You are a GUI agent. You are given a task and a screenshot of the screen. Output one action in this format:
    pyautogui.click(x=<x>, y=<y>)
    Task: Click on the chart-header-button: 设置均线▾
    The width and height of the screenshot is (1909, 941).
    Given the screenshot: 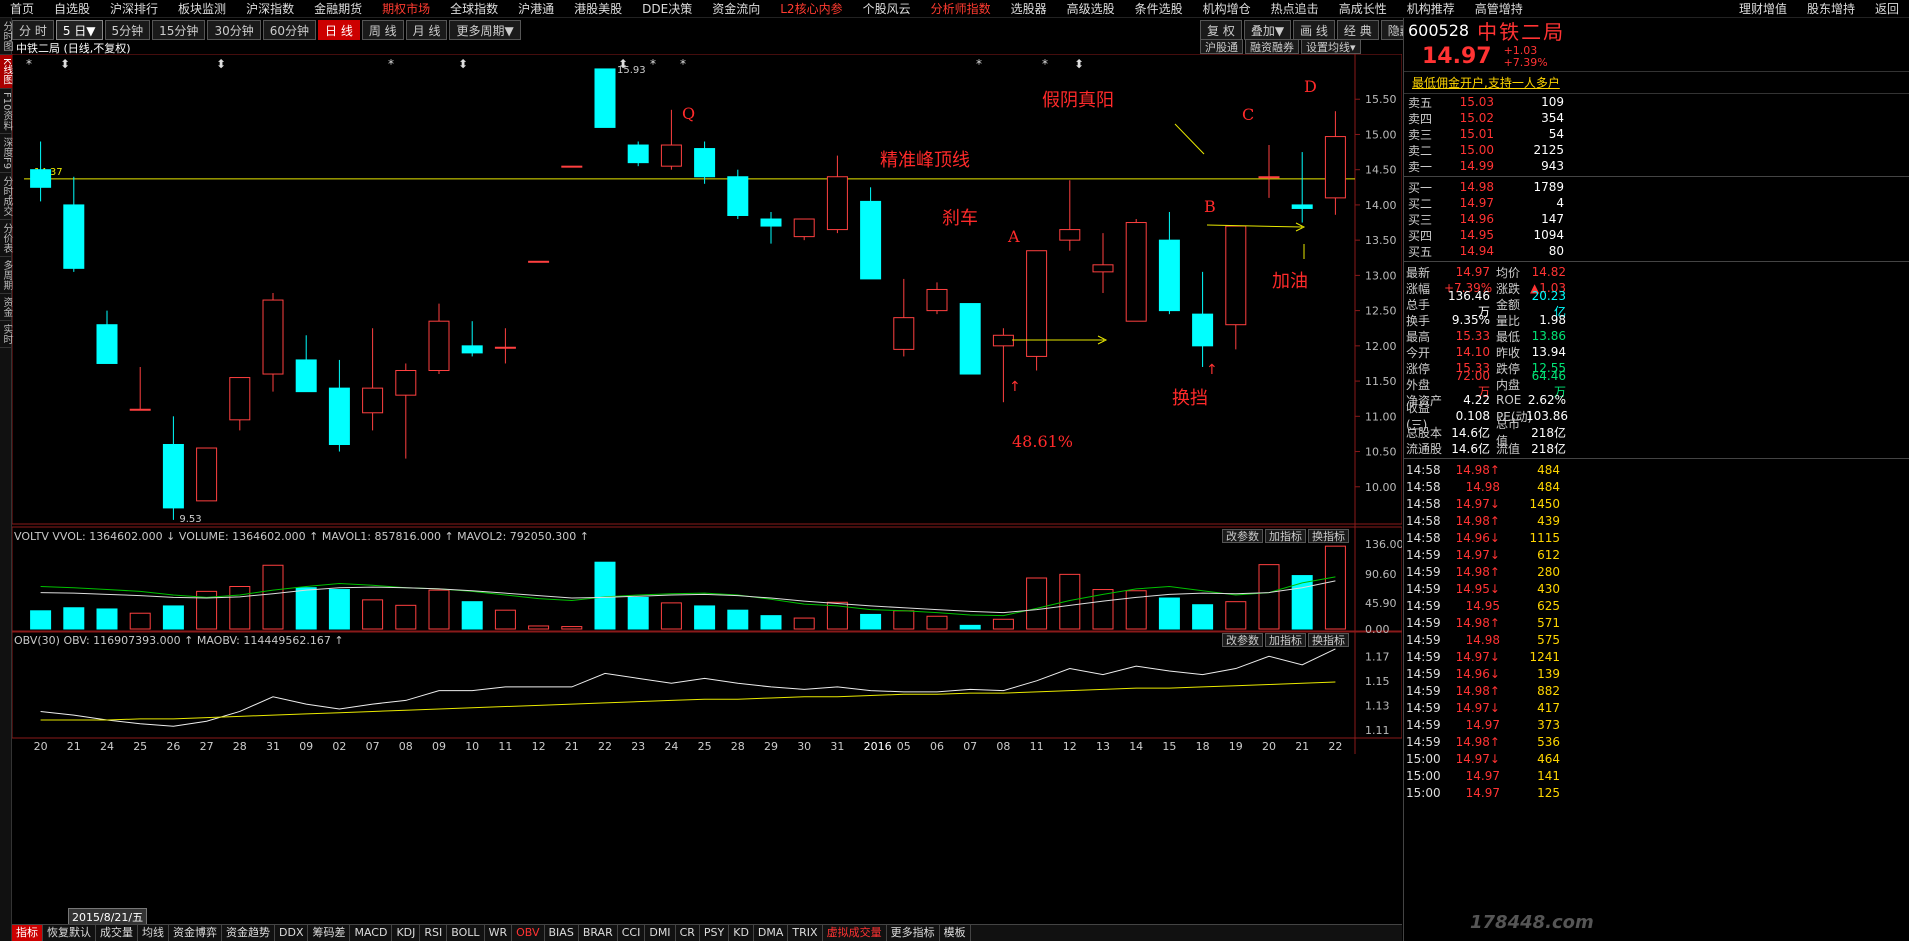 What is the action you would take?
    pyautogui.click(x=1331, y=46)
    